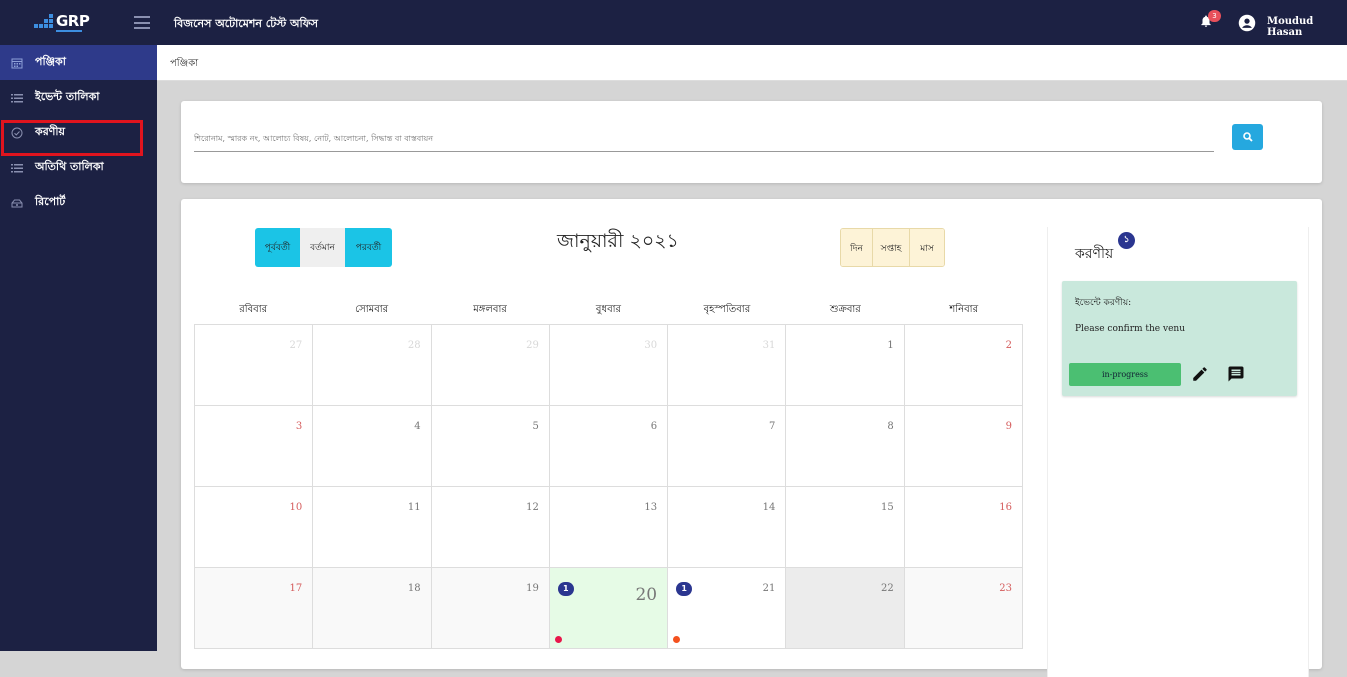  Describe the element at coordinates (1094, 254) in the screenshot. I see `todo-panel-title: করণীয়` at that location.